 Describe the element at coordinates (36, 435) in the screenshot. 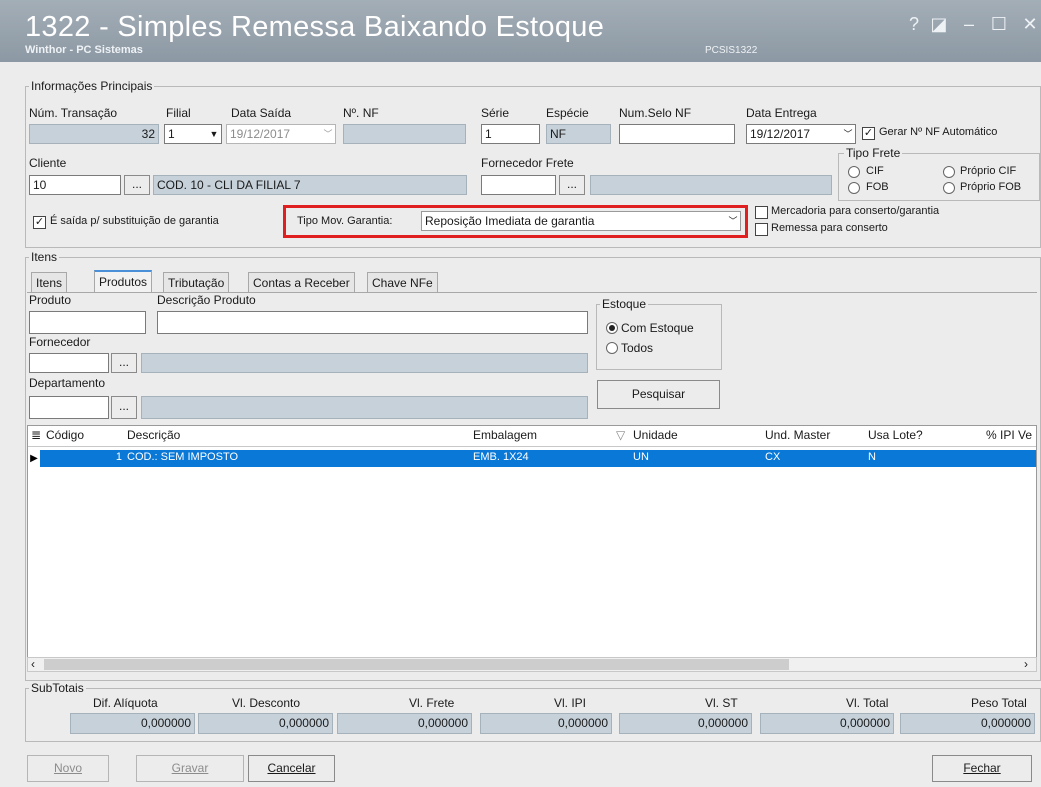

I see `grid-menu-icon: ≣` at that location.